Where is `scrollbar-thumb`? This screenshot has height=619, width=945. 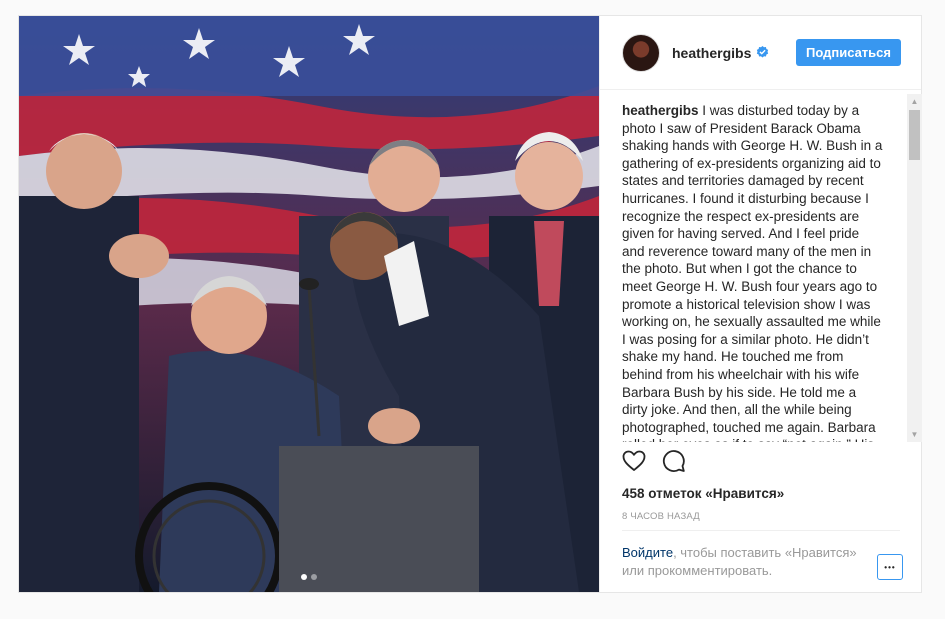
scrollbar-thumb is located at coordinates (914, 135).